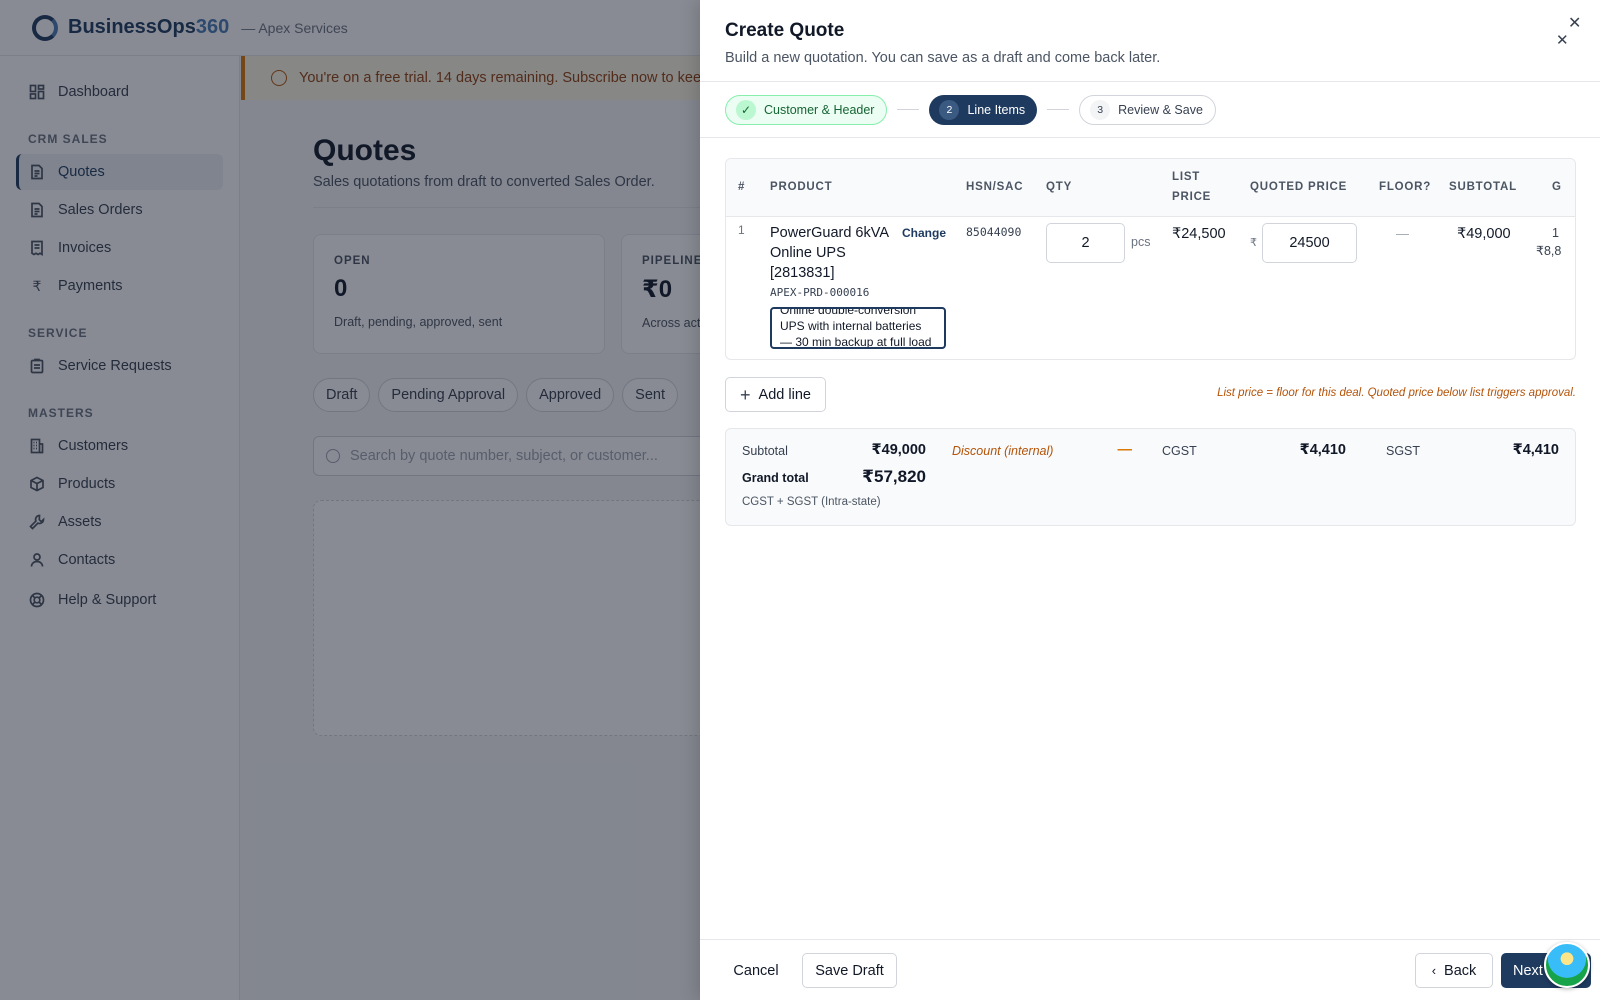 This screenshot has height=1000, width=1600. Describe the element at coordinates (811, 502) in the screenshot. I see `tax-mode: CGST + SGST (Intra-state)` at that location.